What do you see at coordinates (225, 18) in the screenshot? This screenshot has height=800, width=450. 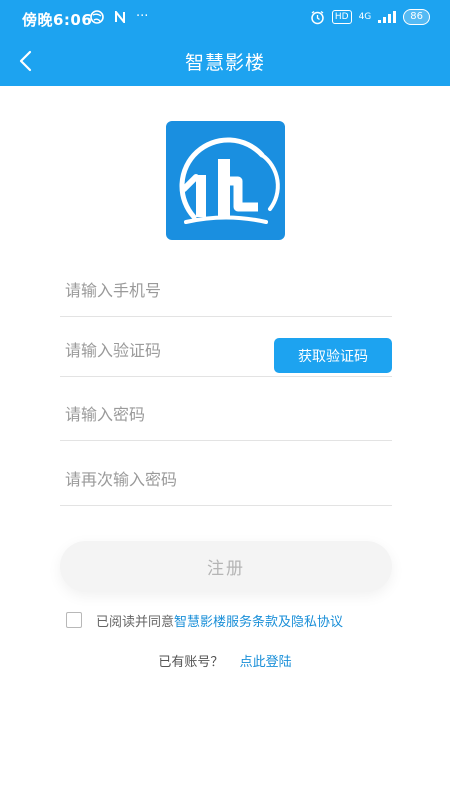 I see `status-bar: 傍晚6:06 ··· HD 4G 86` at bounding box center [225, 18].